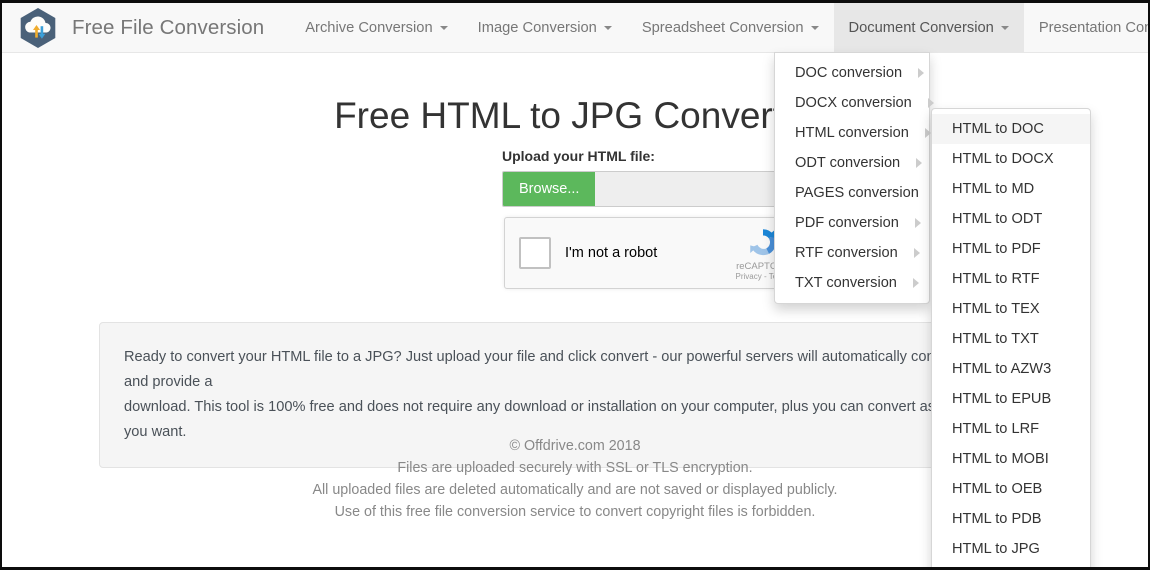 The image size is (1150, 570). I want to click on nav-item-spreadsheet-conversion: Spreadsheet Conversion, so click(730, 27).